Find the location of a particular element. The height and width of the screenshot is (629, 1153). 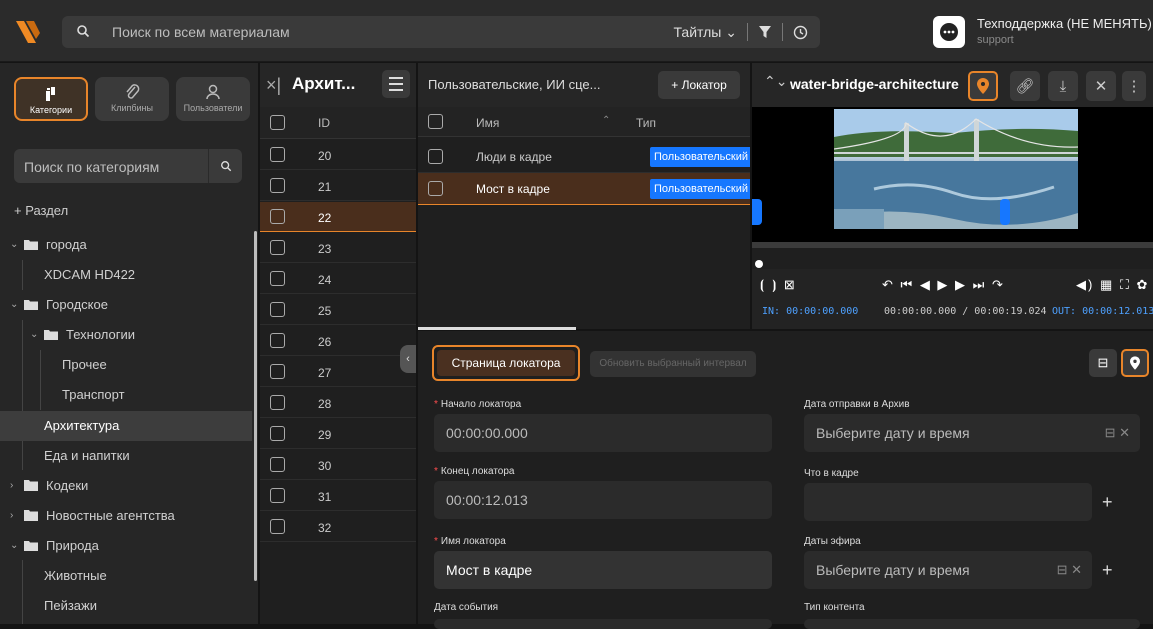

start-timecode-field: 00:00:00.000 is located at coordinates (603, 433).